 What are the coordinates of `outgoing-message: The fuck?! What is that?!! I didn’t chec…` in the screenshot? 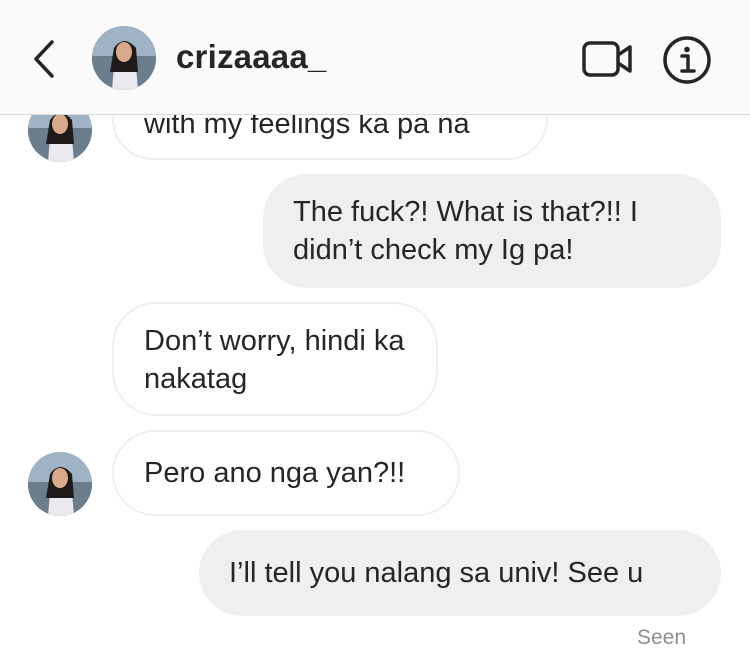 It's located at (492, 231).